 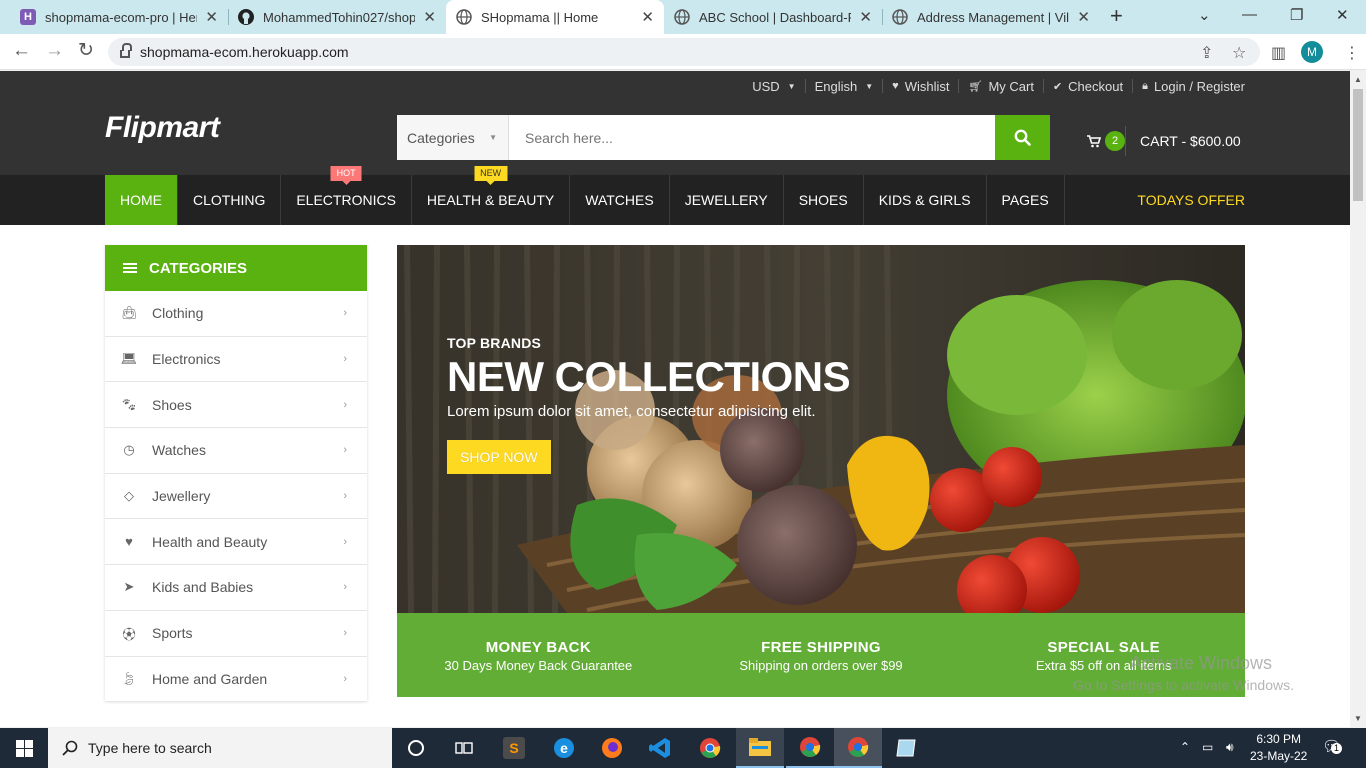 What do you see at coordinates (1207, 747) in the screenshot?
I see `network-icon: ▭` at bounding box center [1207, 747].